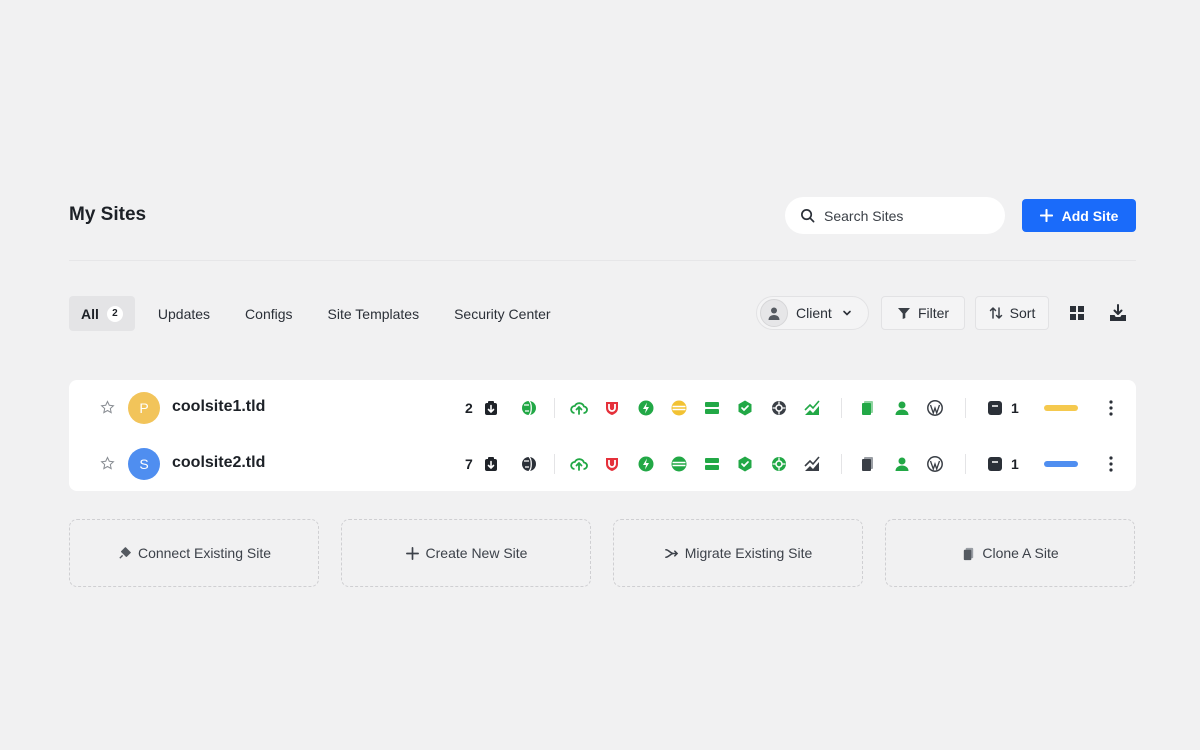  I want to click on tab-site-templates: Site Templates, so click(374, 313).